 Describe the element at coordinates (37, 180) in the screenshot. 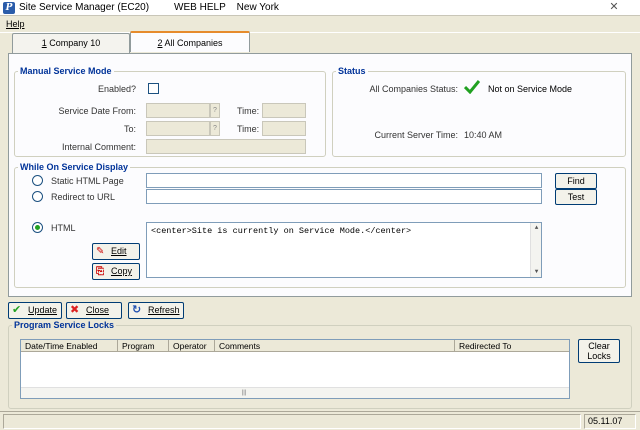

I see `static-html-radio` at that location.